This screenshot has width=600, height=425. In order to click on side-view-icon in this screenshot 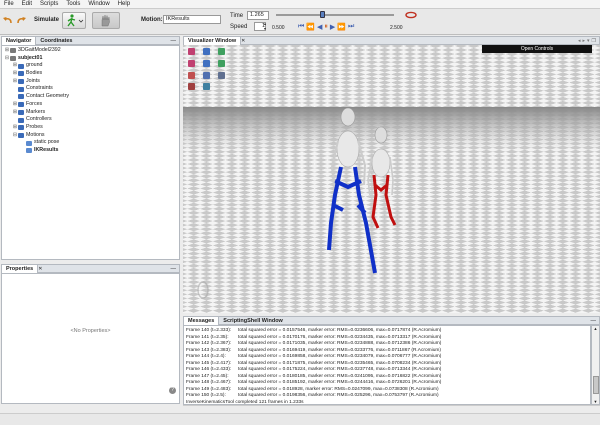, I will do `click(206, 51)`.